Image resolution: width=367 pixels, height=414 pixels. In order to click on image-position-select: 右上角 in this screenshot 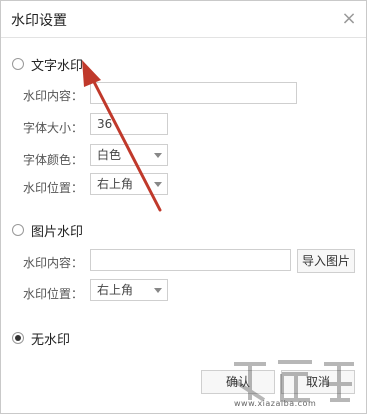, I will do `click(129, 290)`.